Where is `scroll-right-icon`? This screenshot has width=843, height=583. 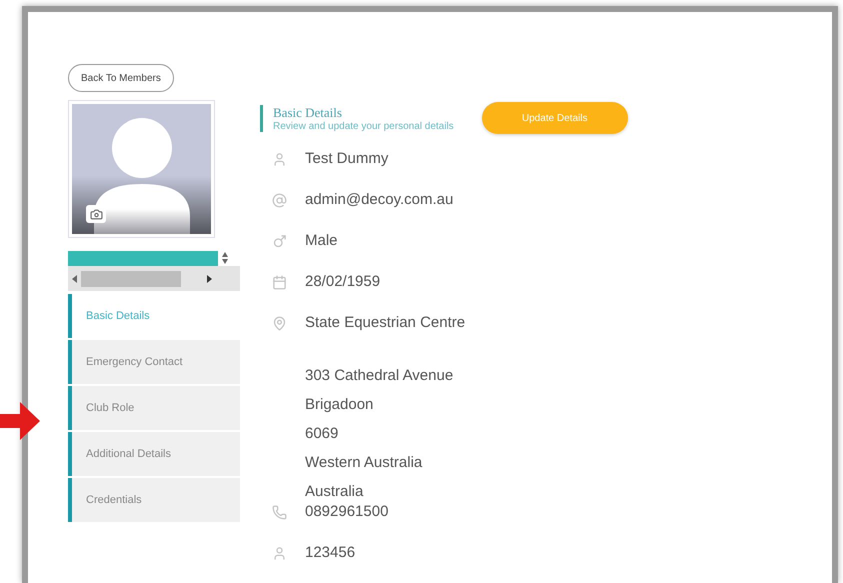 scroll-right-icon is located at coordinates (209, 278).